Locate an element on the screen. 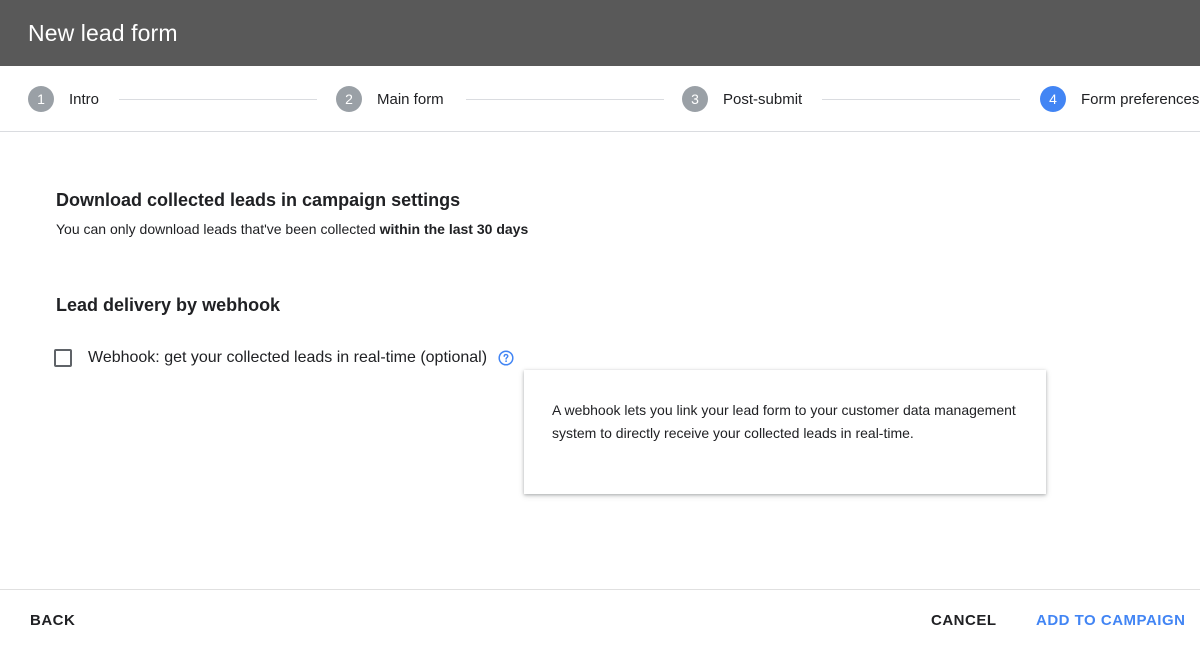 The image size is (1200, 650). step-main-form: 2 Main form is located at coordinates (390, 99).